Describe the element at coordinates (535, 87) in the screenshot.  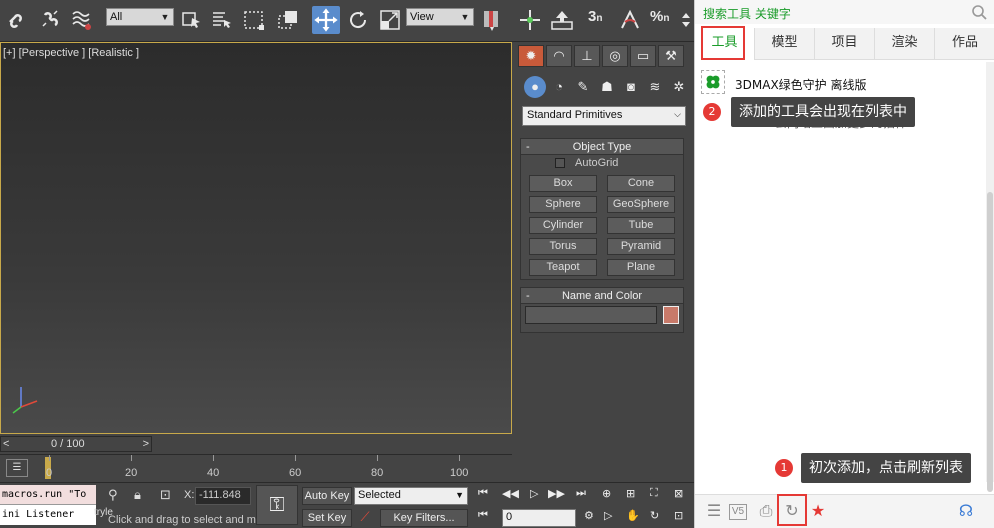
I see `geometry-icon: ●` at that location.